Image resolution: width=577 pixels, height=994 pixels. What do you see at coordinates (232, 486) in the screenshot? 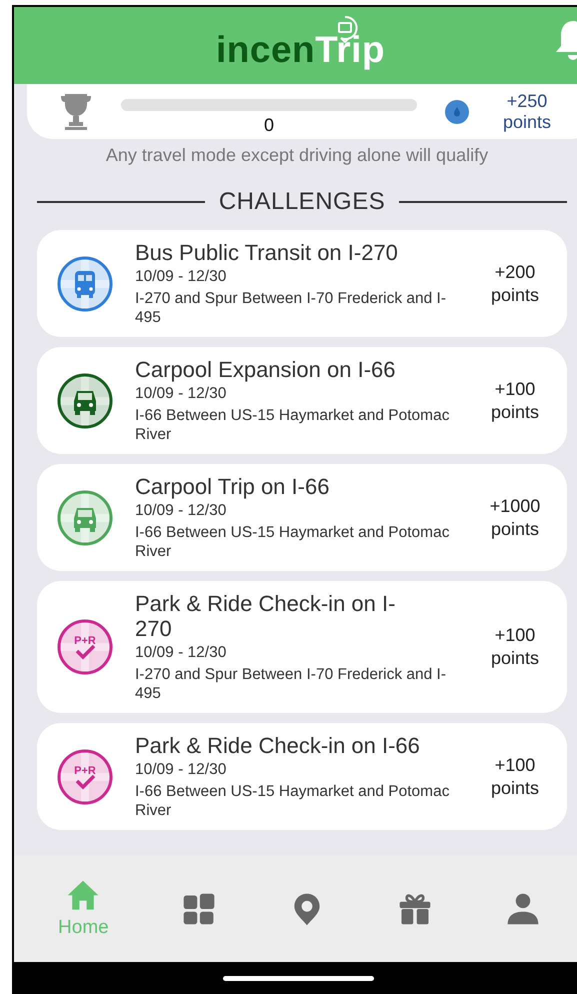
I see `challenge-title: Carpool Trip on I-66` at bounding box center [232, 486].